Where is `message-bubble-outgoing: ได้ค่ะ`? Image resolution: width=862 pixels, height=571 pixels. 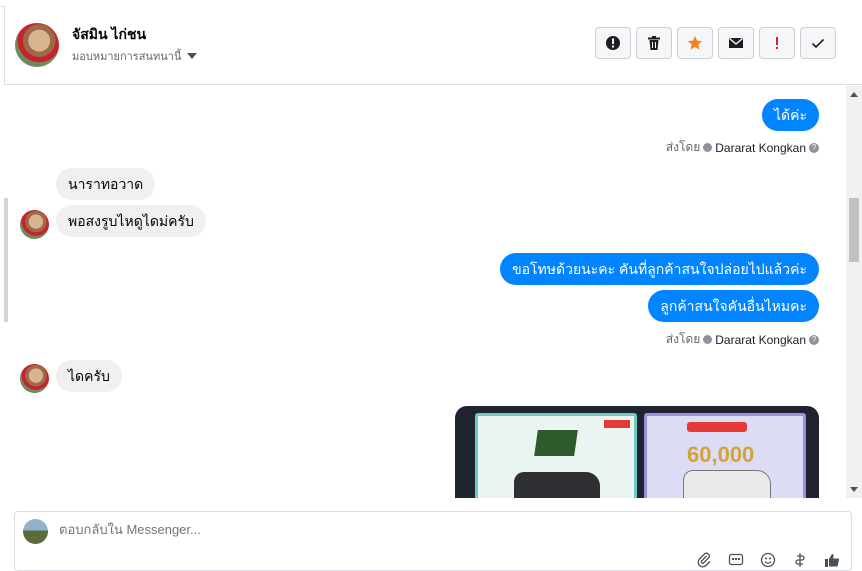 message-bubble-outgoing: ได้ค่ะ is located at coordinates (790, 115).